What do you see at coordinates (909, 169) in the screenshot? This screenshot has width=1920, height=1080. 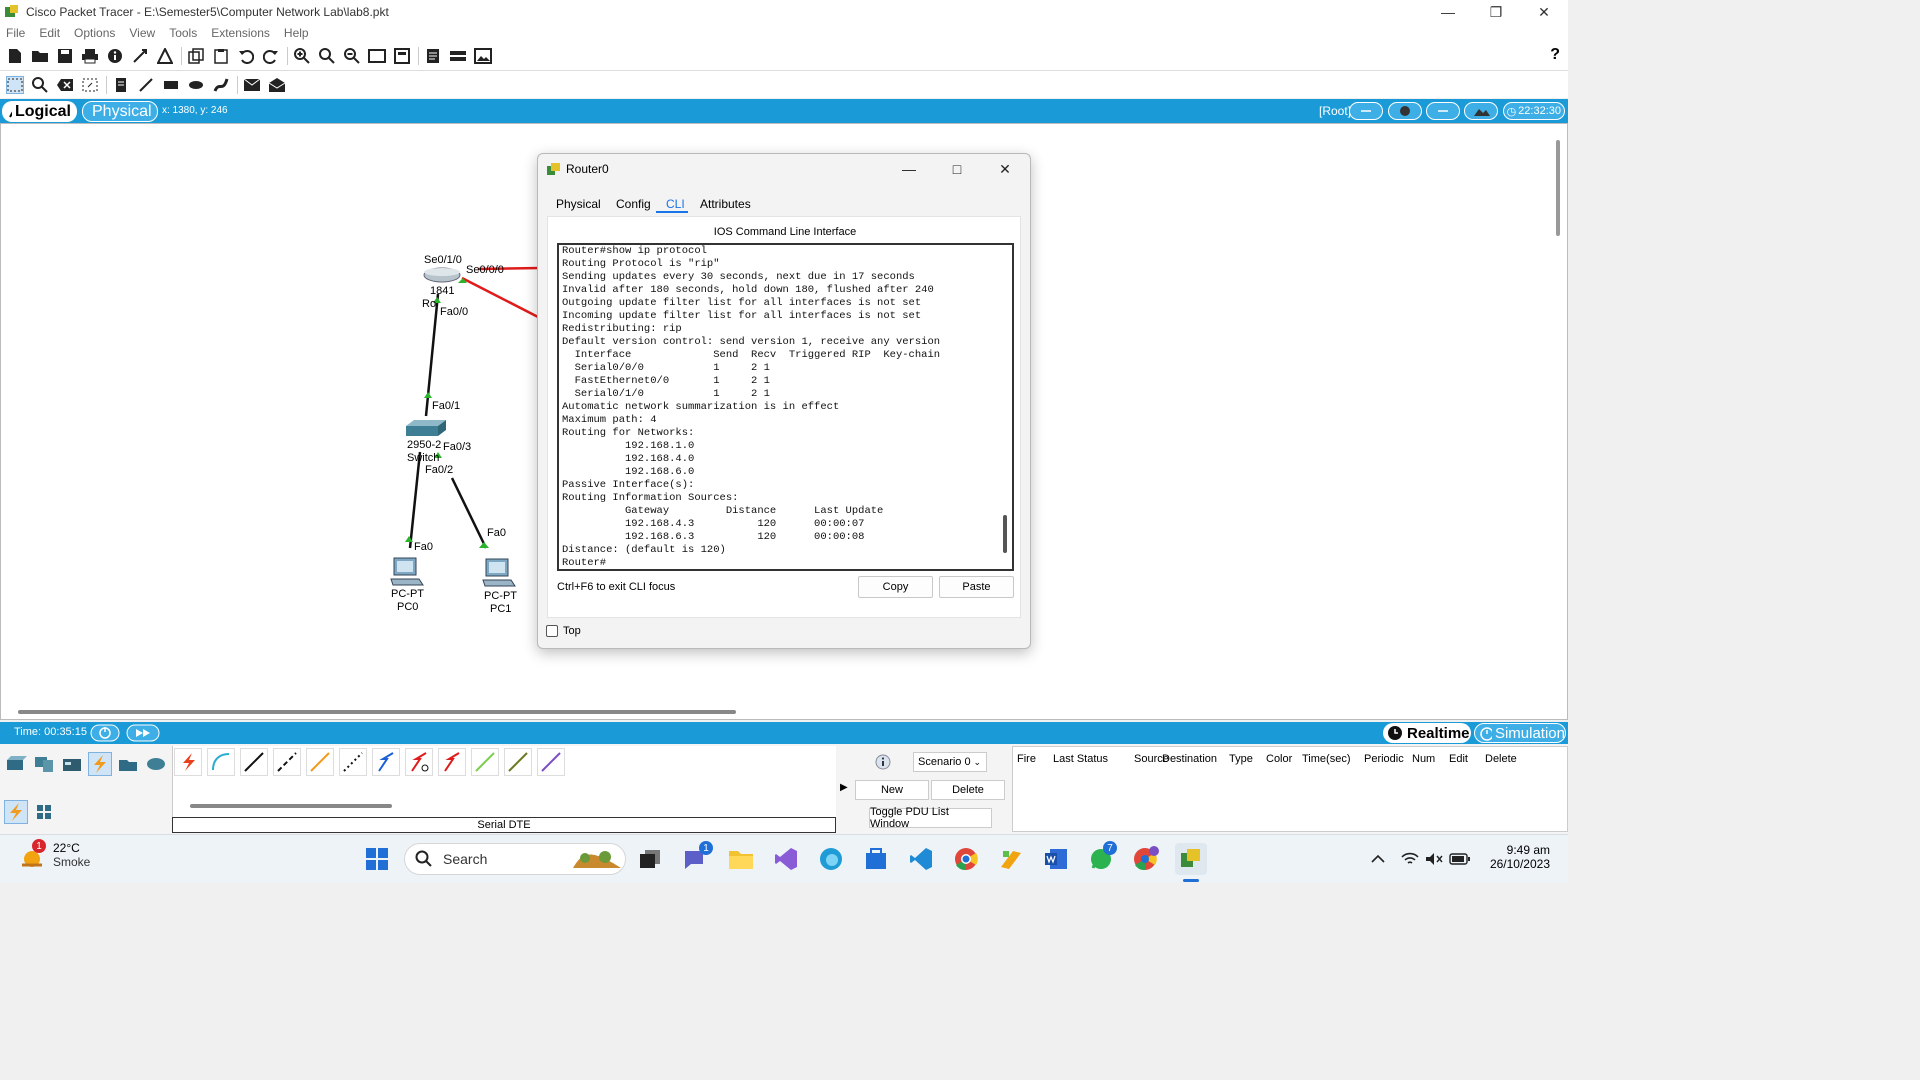 I see `dialog-minimize-button: —` at bounding box center [909, 169].